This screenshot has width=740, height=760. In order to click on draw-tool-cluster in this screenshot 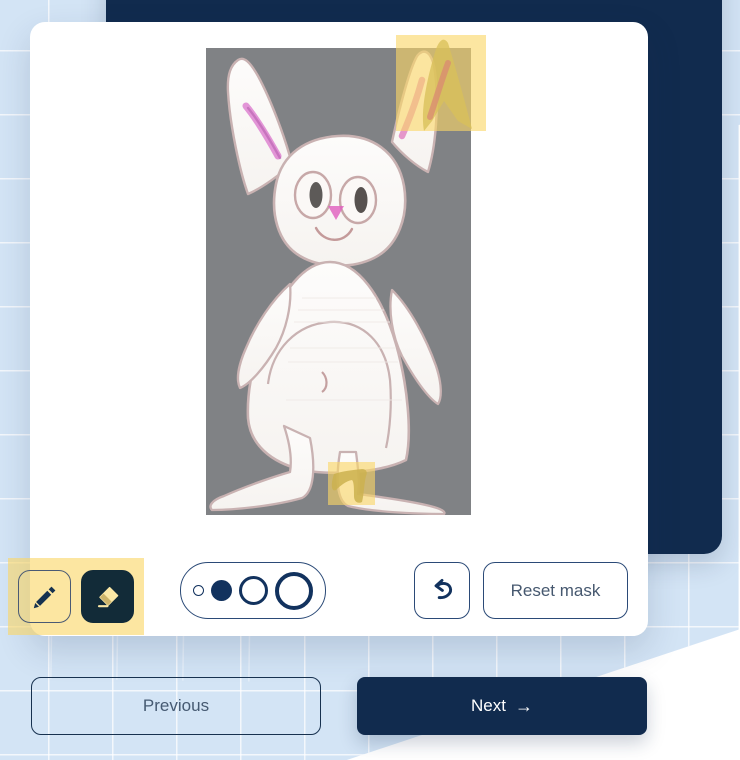, I will do `click(76, 596)`.